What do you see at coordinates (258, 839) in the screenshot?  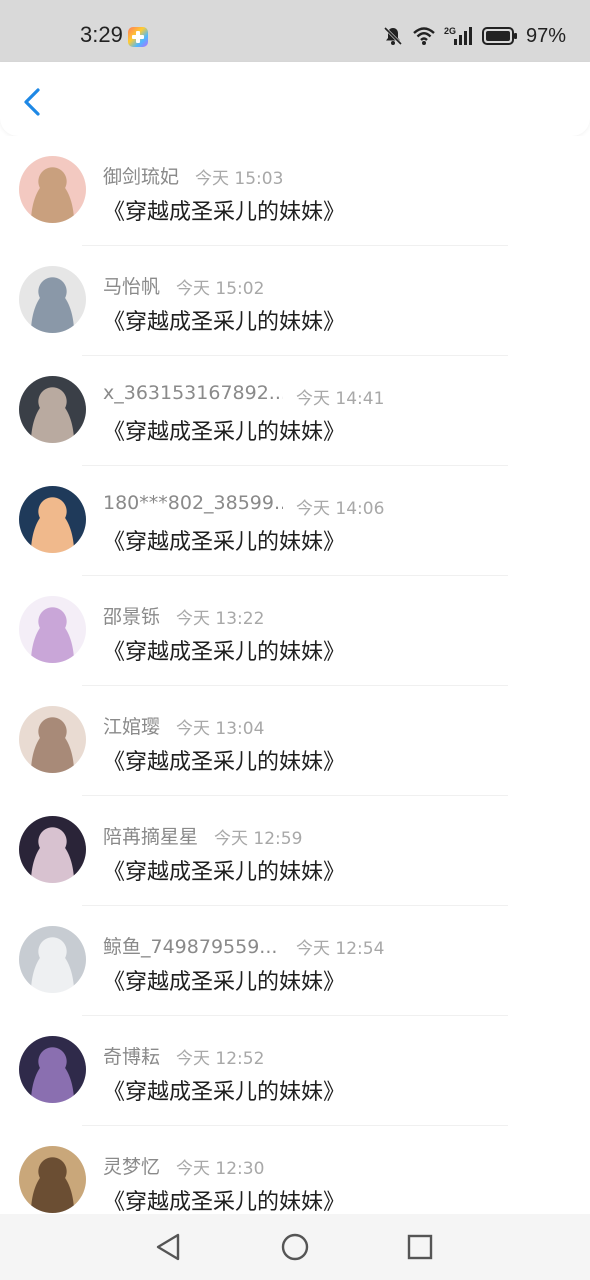 I see `timestamp: 今天 12:59` at bounding box center [258, 839].